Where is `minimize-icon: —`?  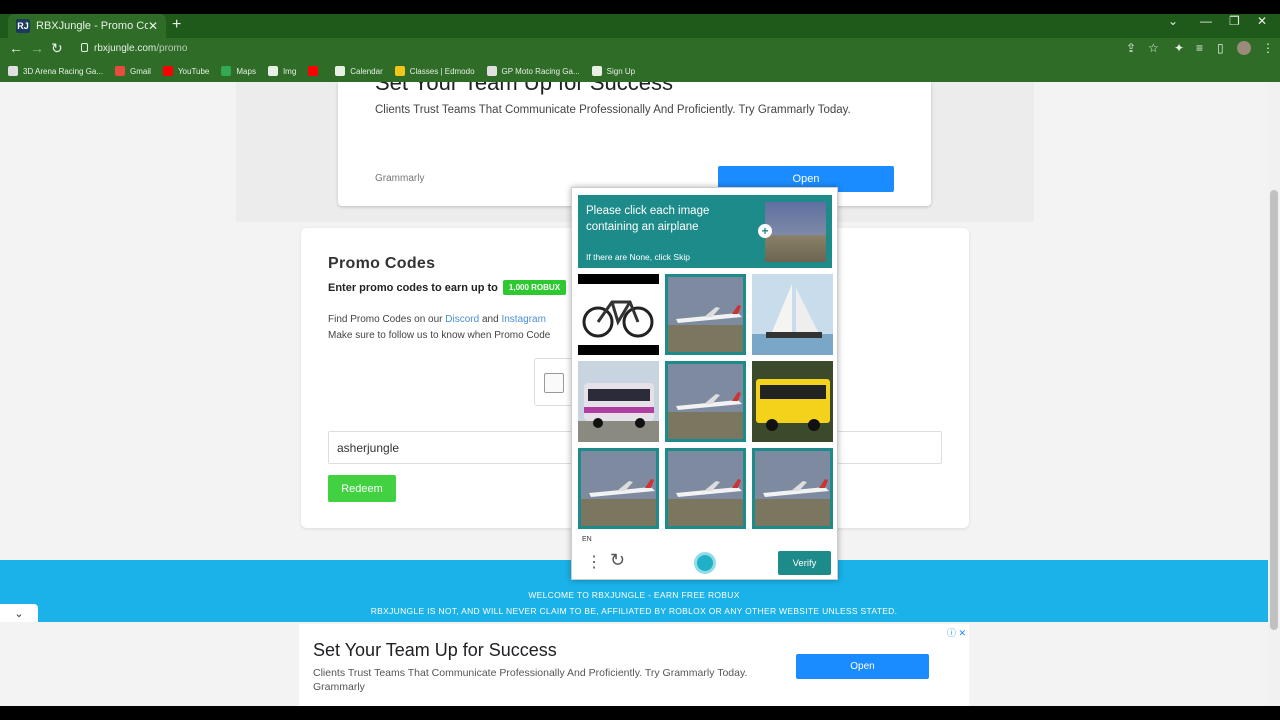
minimize-icon: — is located at coordinates (1206, 21).